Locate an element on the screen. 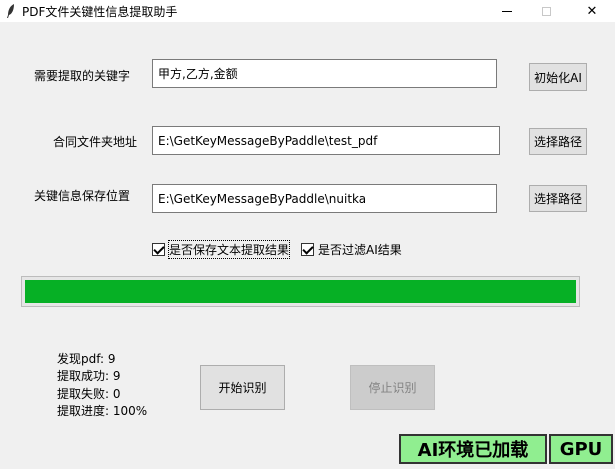 The width and height of the screenshot is (615, 469). progress-text: 提取进度: 100% is located at coordinates (102, 411).